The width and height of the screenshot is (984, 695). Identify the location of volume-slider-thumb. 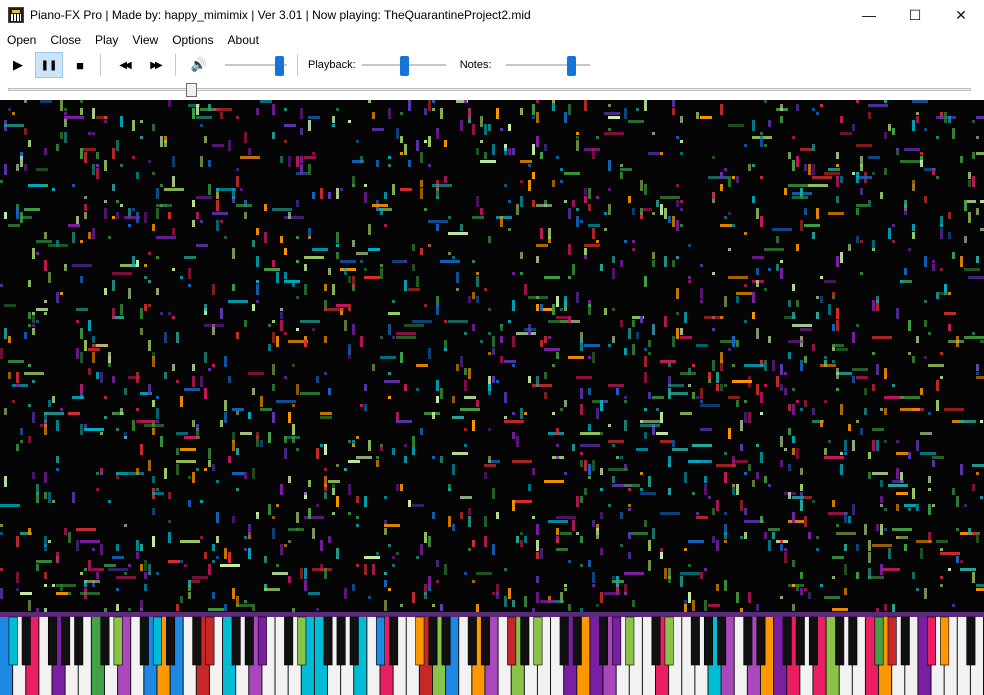
(279, 66).